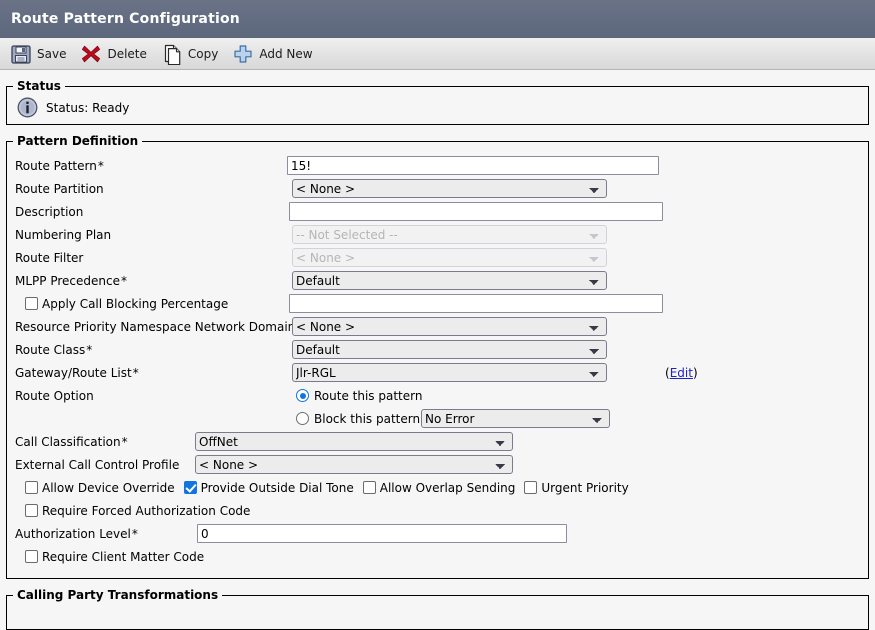 The image size is (875, 630). Describe the element at coordinates (135, 303) in the screenshot. I see `apply-call-blocking-label: Apply Call Blocking Percentage` at that location.